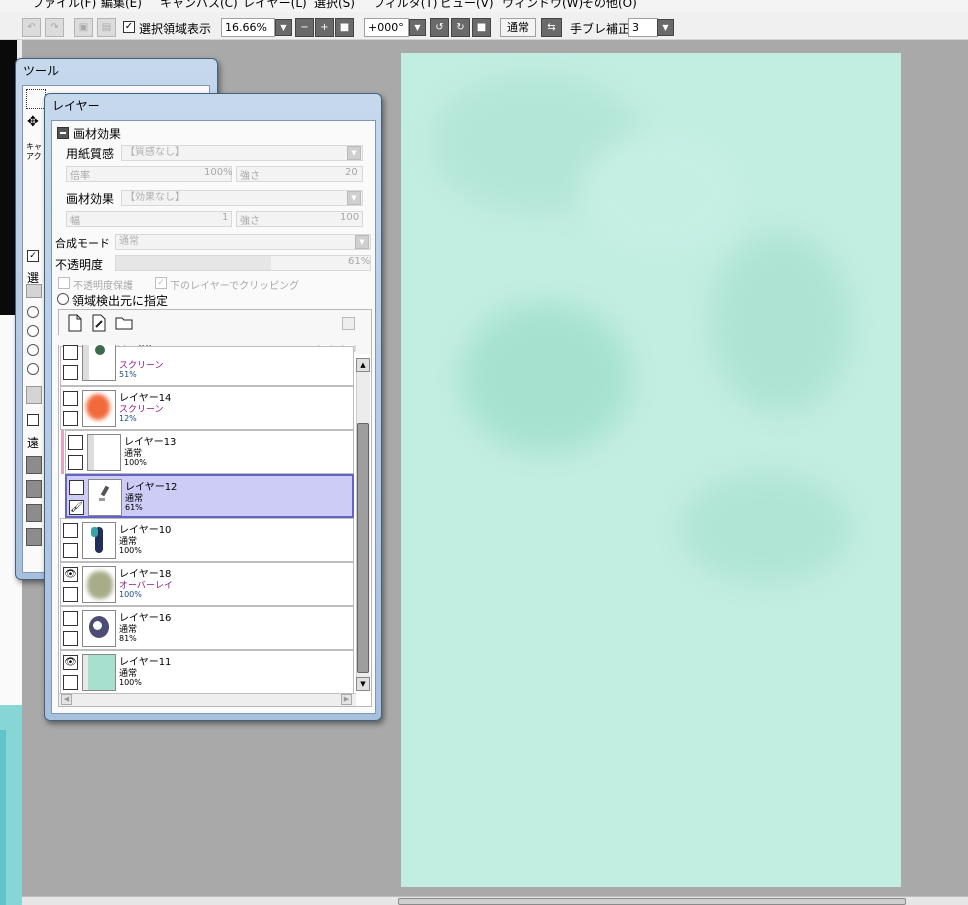 This screenshot has height=905, width=968. Describe the element at coordinates (90, 154) in the screenshot. I see `paper-texture-label: 用紙質感` at that location.